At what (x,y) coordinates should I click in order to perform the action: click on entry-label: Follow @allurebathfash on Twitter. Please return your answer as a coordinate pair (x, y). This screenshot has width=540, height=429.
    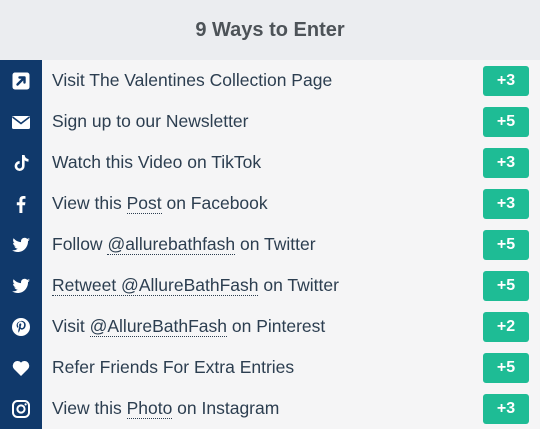
    Looking at the image, I should click on (262, 244).